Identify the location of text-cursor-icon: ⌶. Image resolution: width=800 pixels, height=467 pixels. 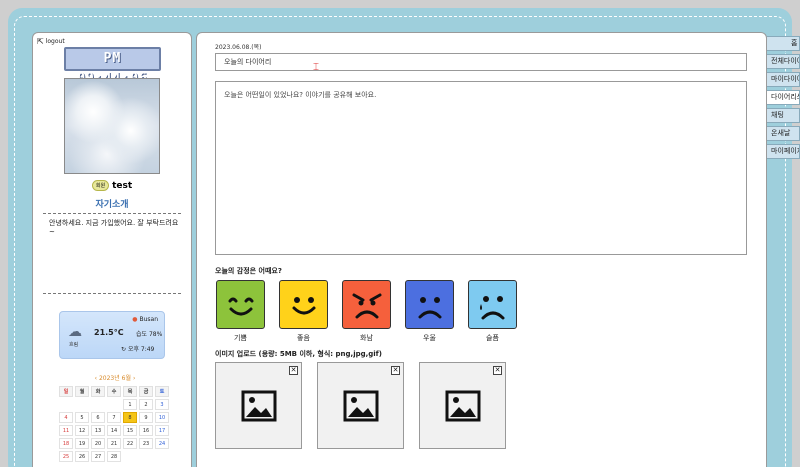
(316, 67).